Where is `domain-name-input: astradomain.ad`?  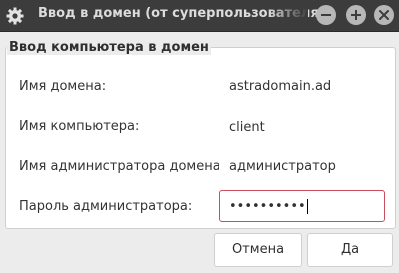
domain-name-input: astradomain.ad is located at coordinates (302, 86).